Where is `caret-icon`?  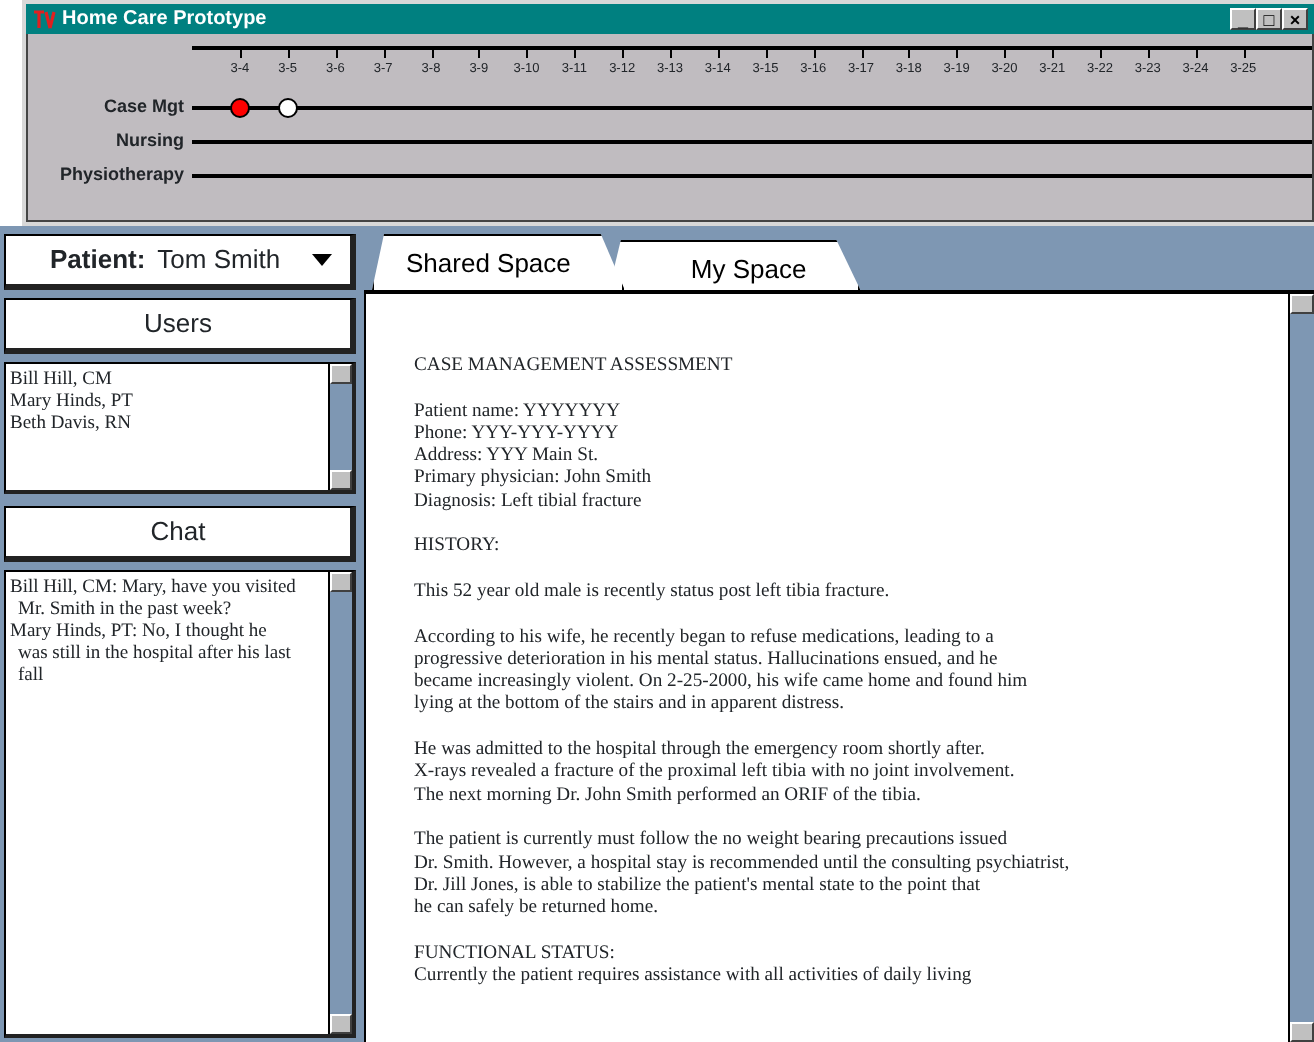
caret-icon is located at coordinates (322, 260).